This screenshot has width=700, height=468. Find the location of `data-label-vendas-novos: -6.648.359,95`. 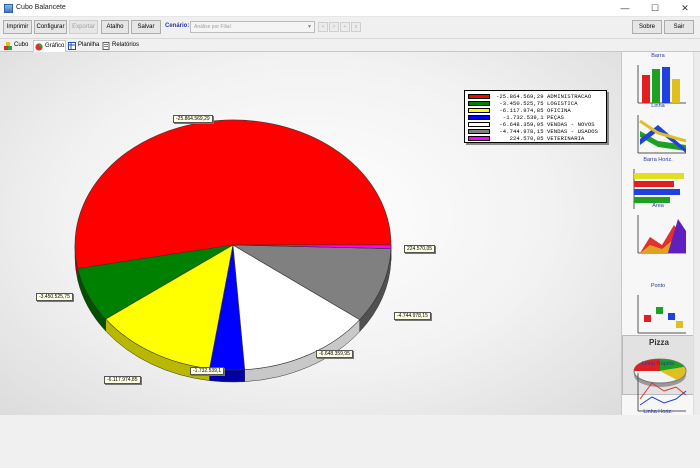

data-label-vendas-novos: -6.648.359,95 is located at coordinates (334, 354).